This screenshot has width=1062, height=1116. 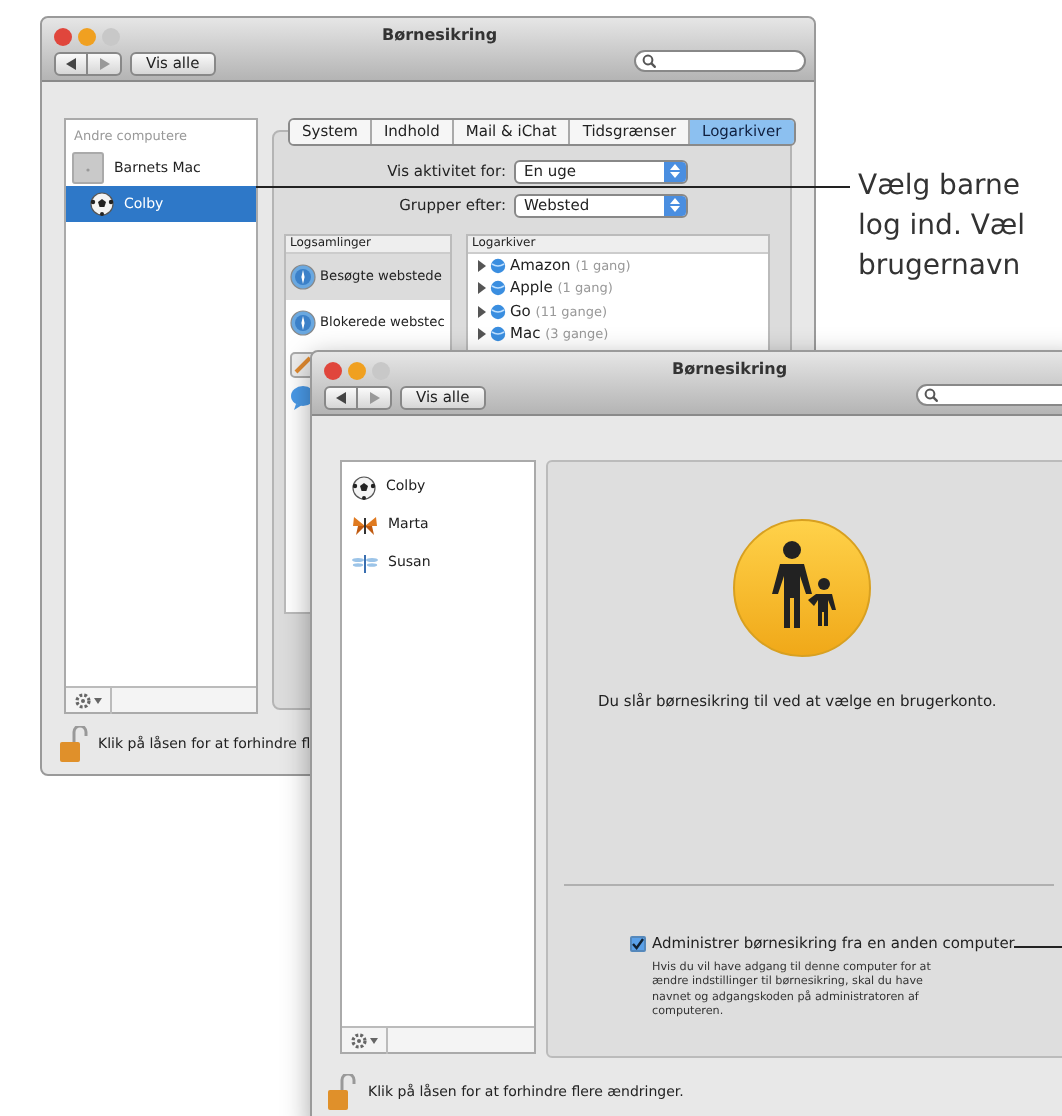 I want to click on callout-text: brugernavn, so click(x=940, y=267).